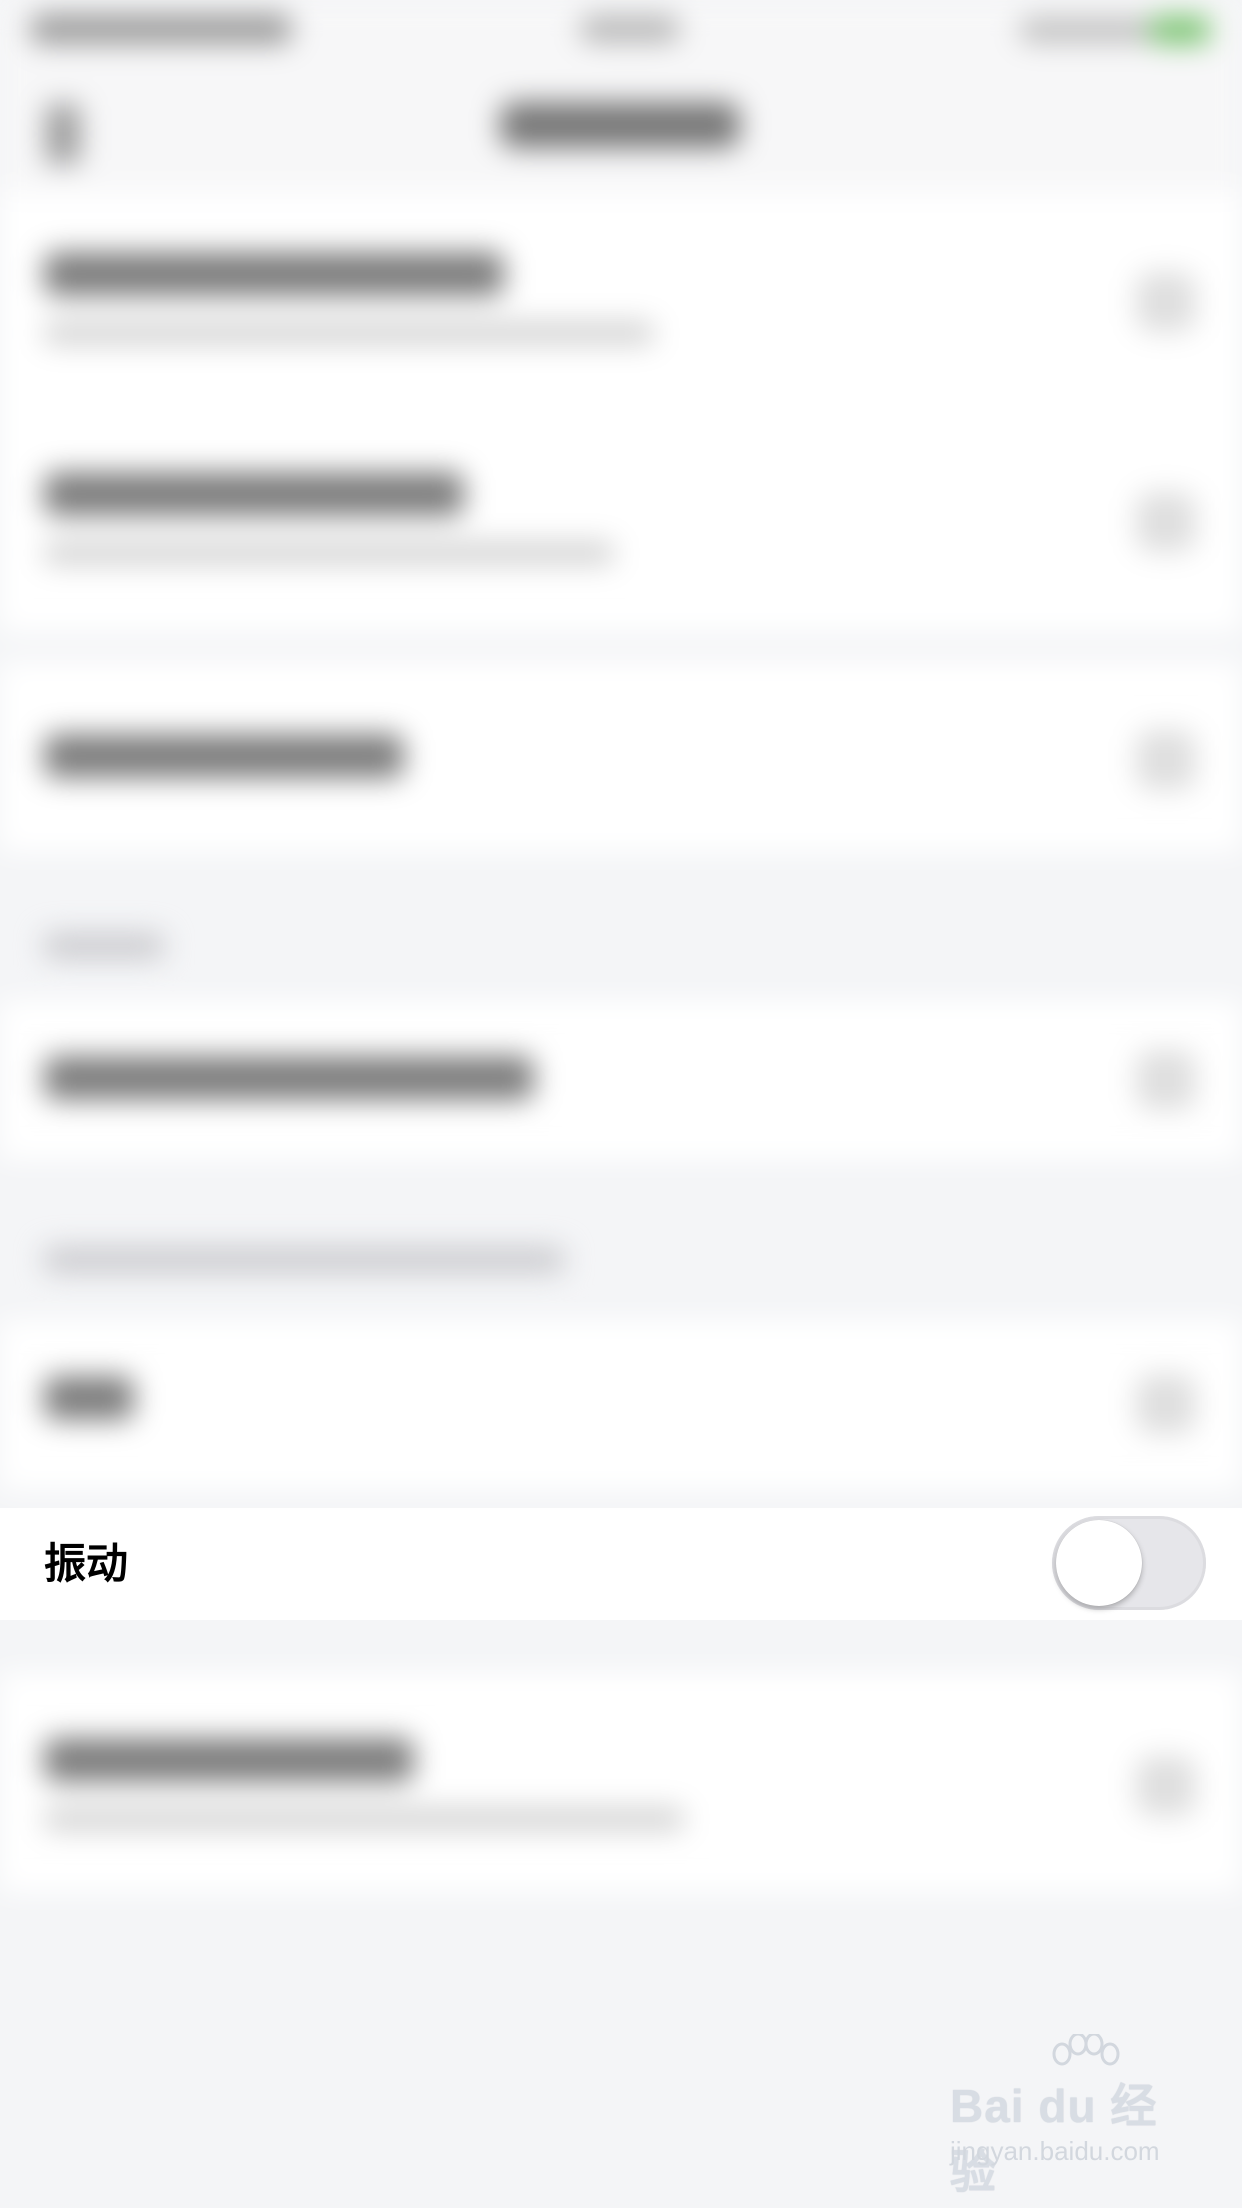  Describe the element at coordinates (1085, 30) in the screenshot. I see `status-indicators` at that location.